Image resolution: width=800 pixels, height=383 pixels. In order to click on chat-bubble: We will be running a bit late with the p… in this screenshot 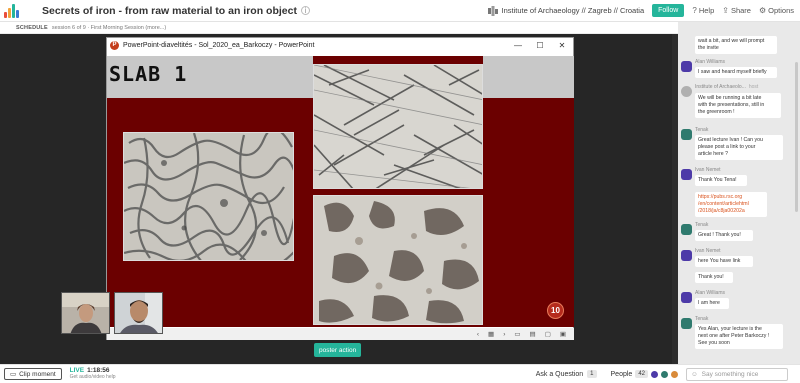, I will do `click(738, 105)`.